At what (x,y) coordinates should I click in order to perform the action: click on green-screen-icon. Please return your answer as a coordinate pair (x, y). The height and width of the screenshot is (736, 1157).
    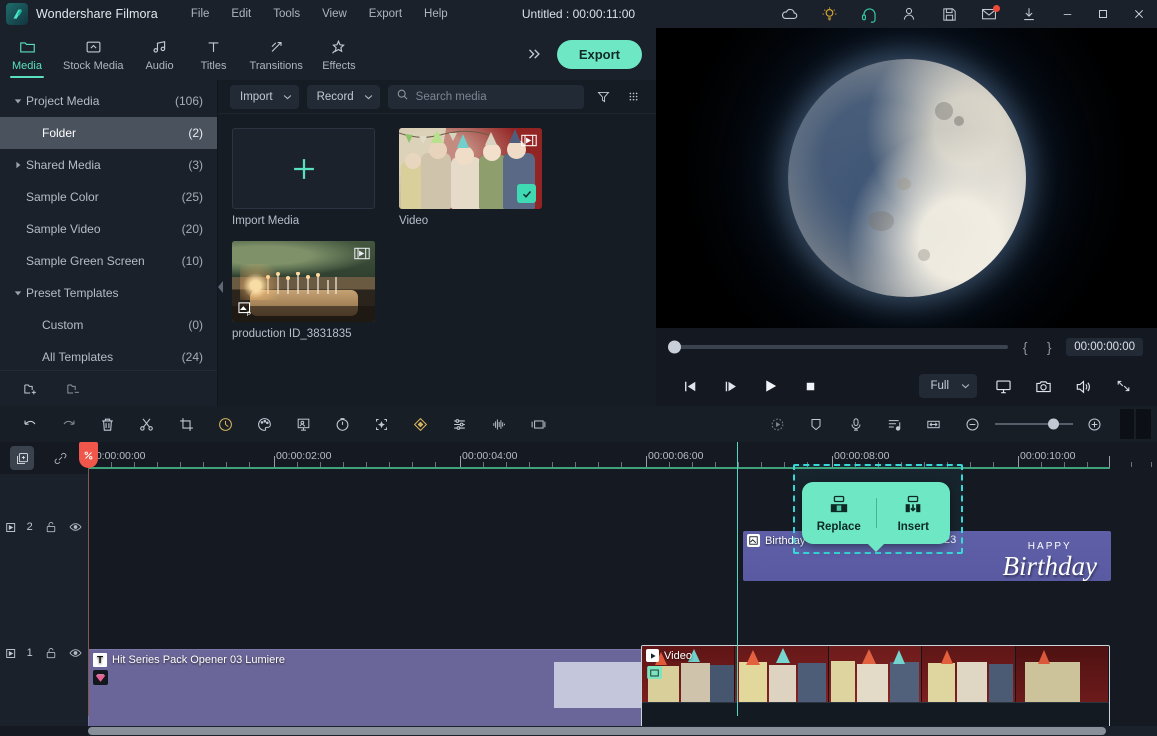
    Looking at the image, I should click on (303, 424).